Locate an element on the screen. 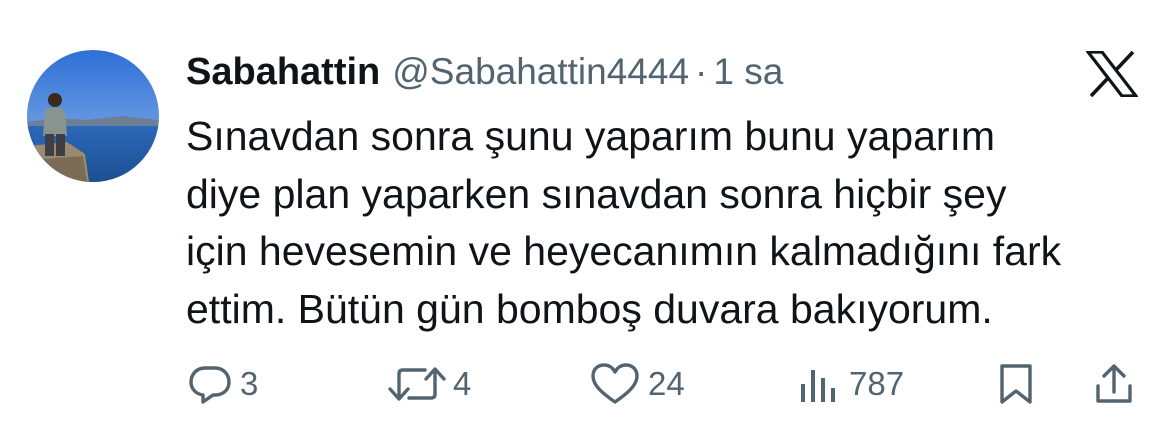  views-button: 787 is located at coordinates (850, 384).